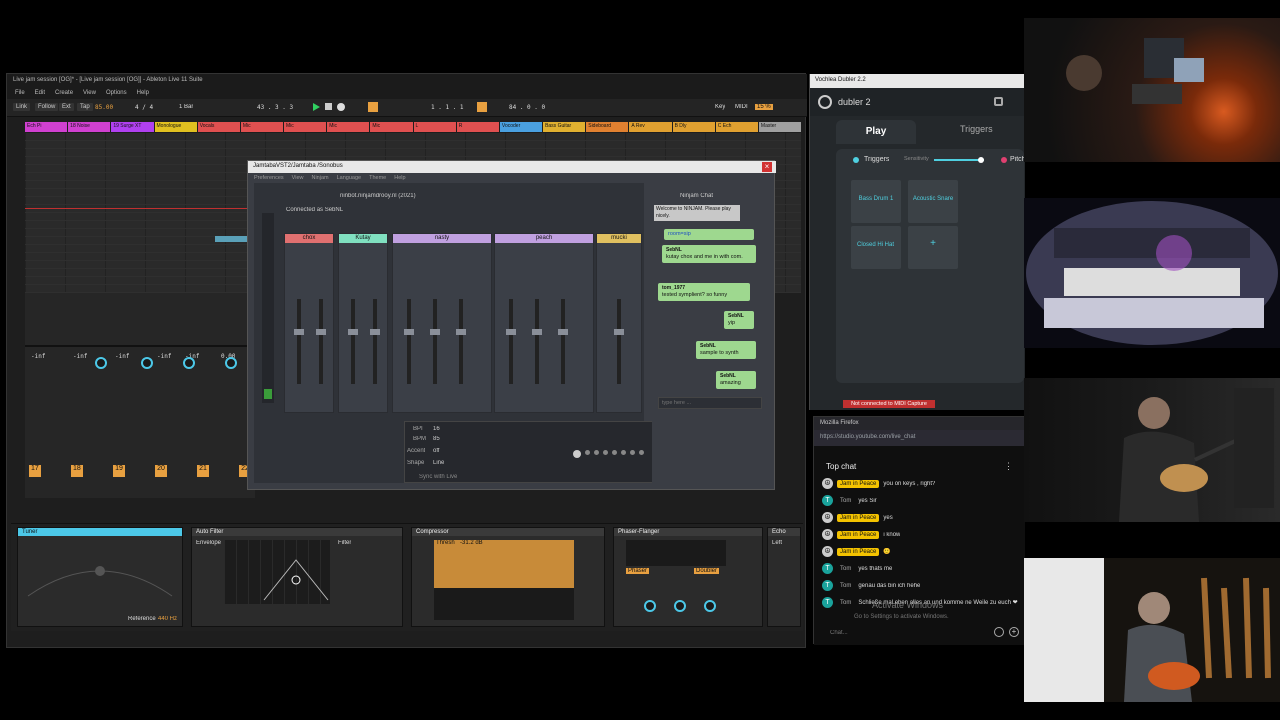 This screenshot has height=720, width=1280. What do you see at coordinates (341, 107) in the screenshot?
I see `record-icon` at bounding box center [341, 107].